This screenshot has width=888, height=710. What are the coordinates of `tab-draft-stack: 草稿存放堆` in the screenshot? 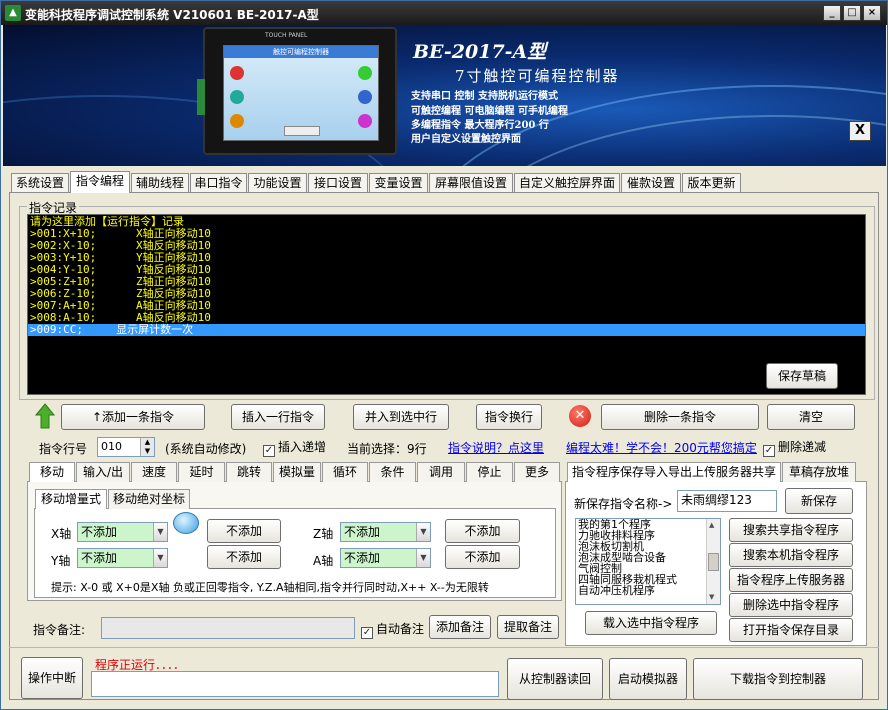 It's located at (819, 472).